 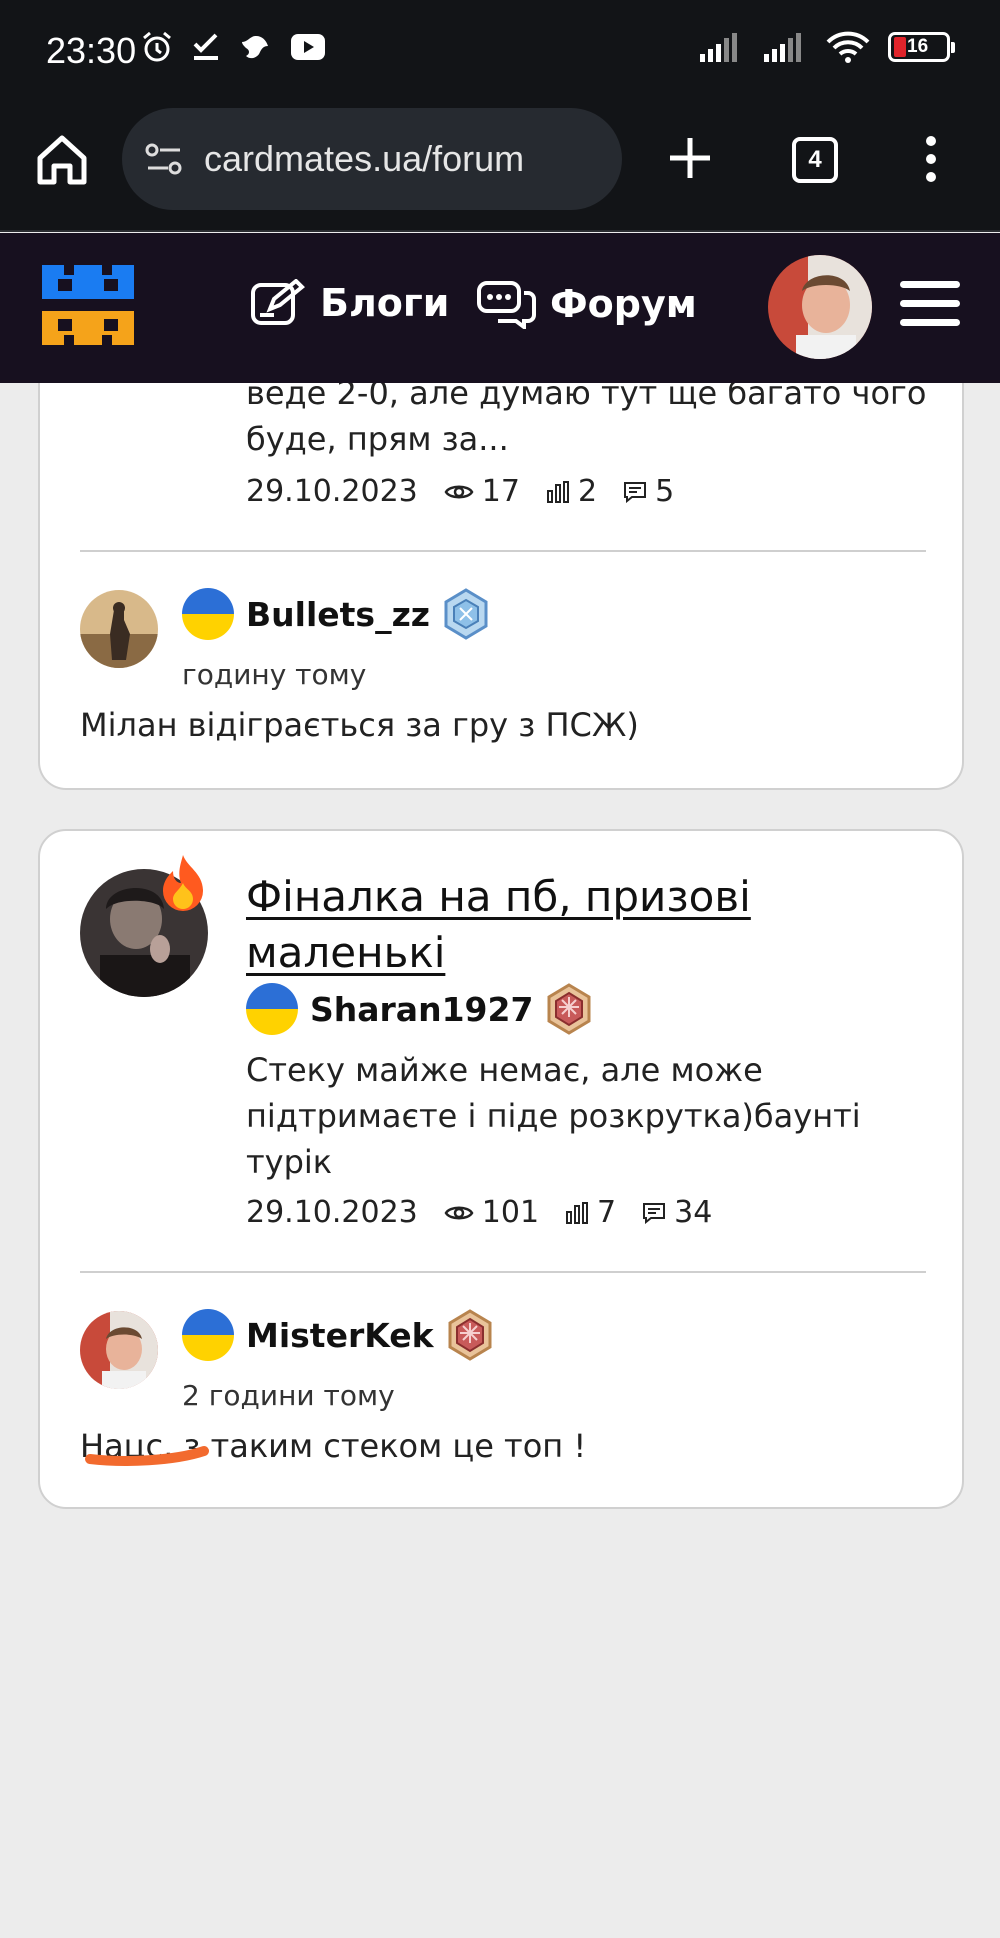 I want to click on site-settings-icon, so click(x=164, y=159).